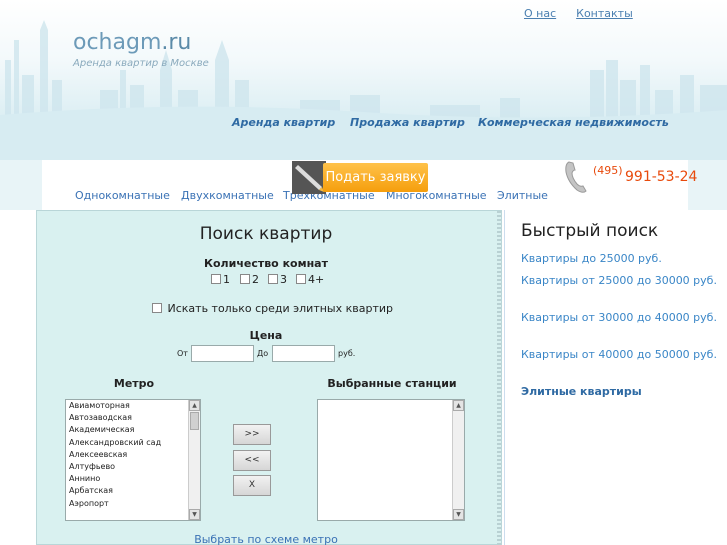 The image size is (727, 545). I want to click on elite-only-checkbox, so click(157, 308).